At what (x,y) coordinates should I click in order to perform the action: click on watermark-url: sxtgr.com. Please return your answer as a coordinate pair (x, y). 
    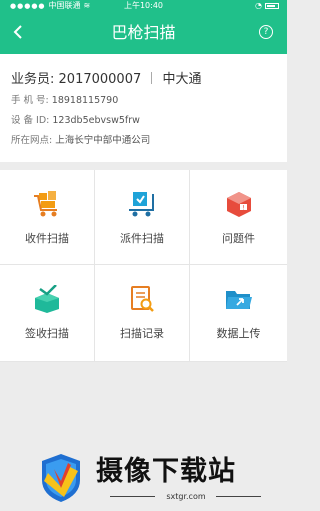
    Looking at the image, I should click on (186, 496).